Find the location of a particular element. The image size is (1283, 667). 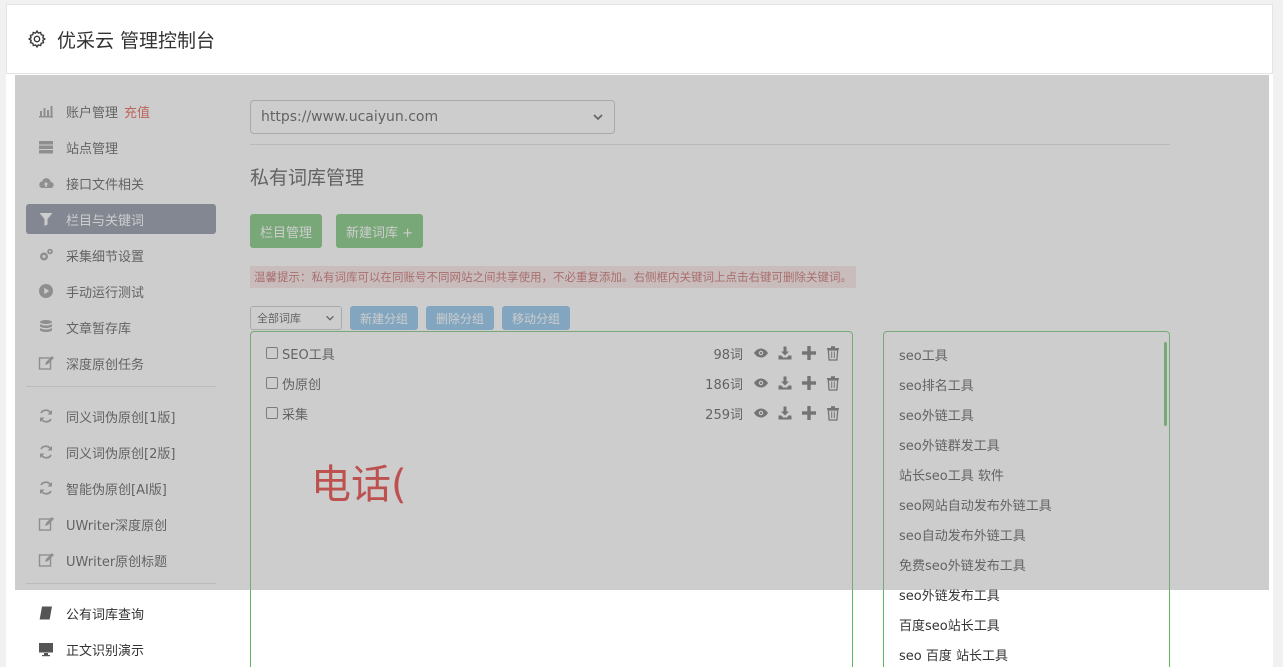

sidebar-item-label: 公有词库查询 is located at coordinates (105, 615).